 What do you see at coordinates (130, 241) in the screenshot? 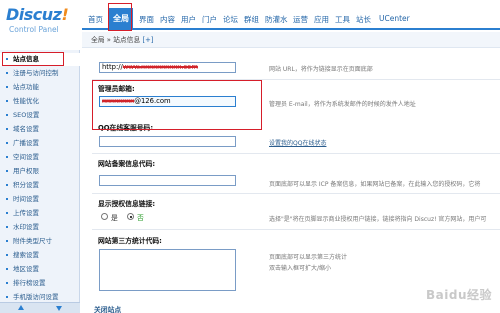
I see `stats-label: 网站第三方统计代码:` at bounding box center [130, 241].